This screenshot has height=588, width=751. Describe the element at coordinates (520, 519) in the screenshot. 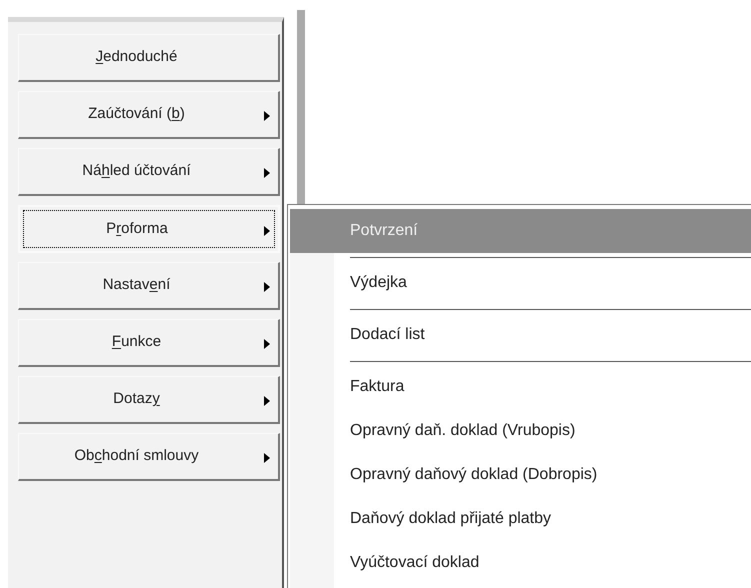

I see `menu-item: Daňový doklad přijaté platby` at that location.